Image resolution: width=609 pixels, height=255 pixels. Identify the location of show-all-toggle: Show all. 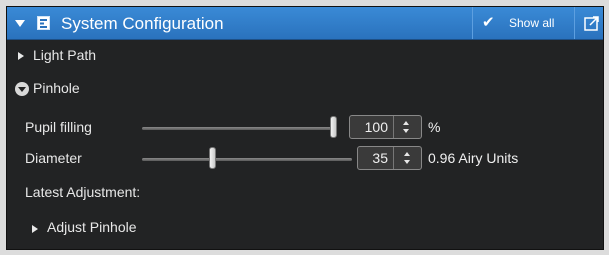
(531, 23).